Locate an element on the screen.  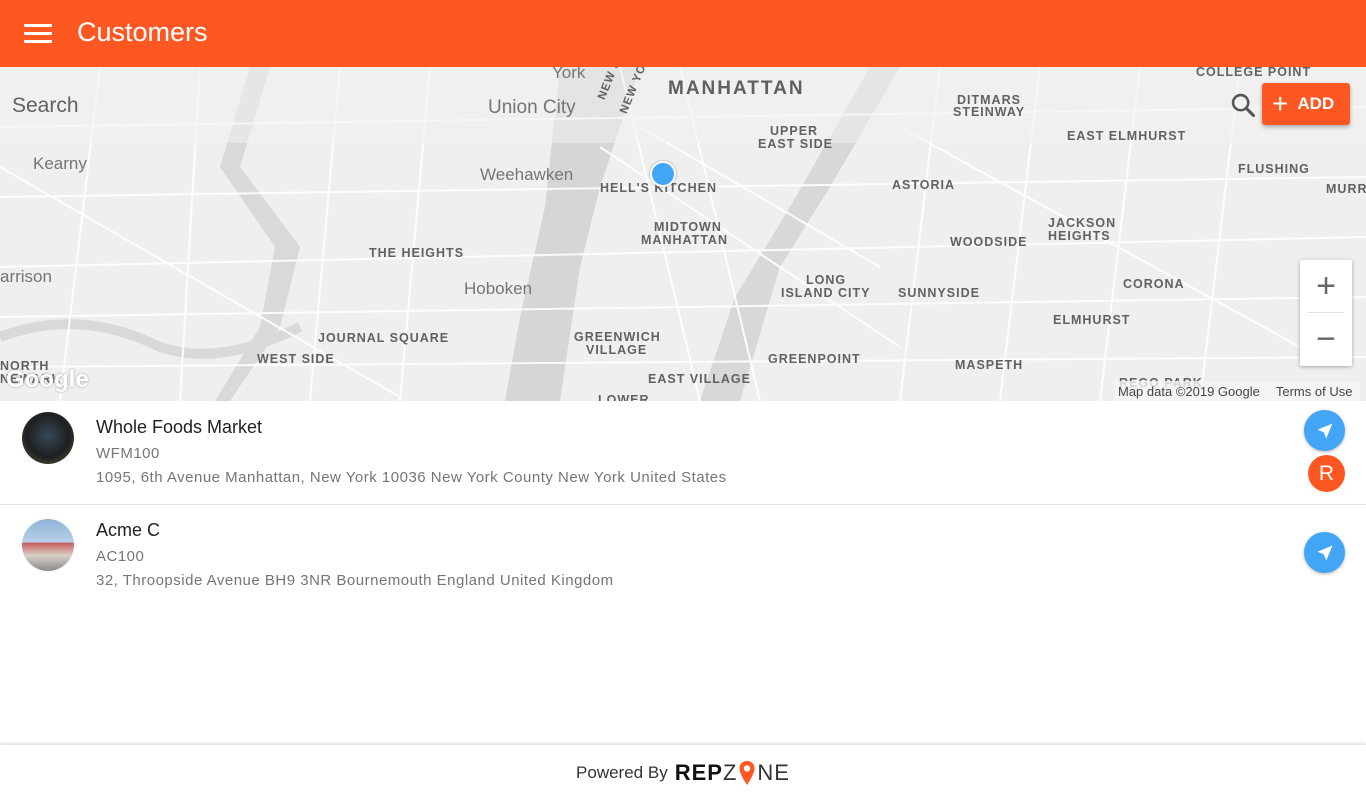
map-label: JACKSON is located at coordinates (1082, 223).